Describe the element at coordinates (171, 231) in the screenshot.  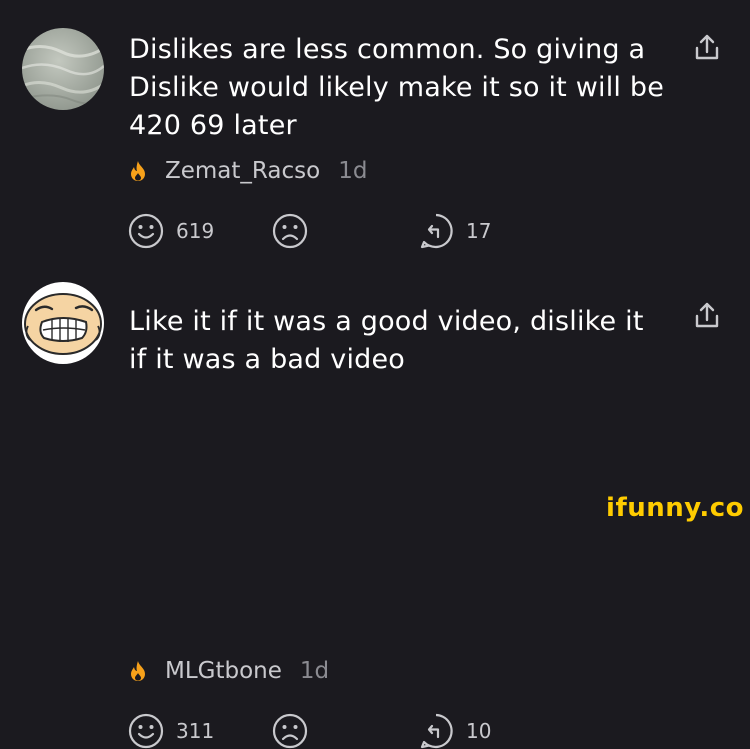
I see `like-button: 619` at that location.